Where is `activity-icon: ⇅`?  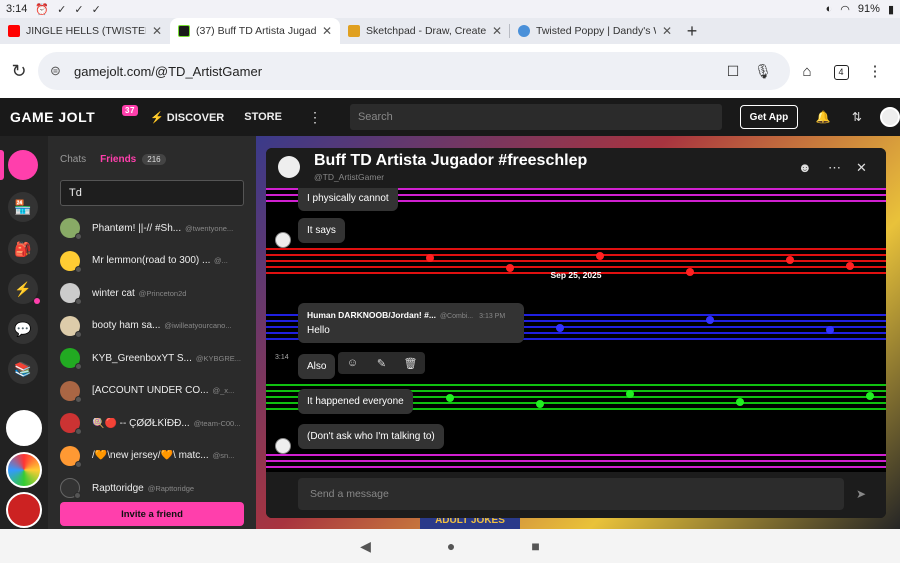 activity-icon: ⇅ is located at coordinates (857, 117).